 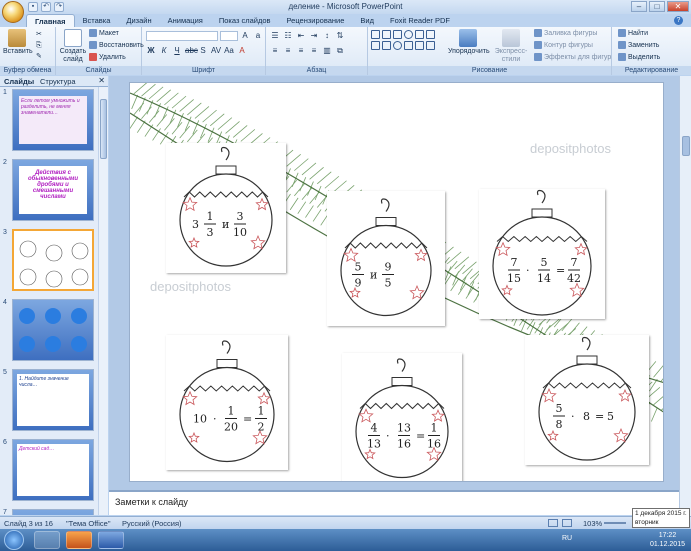 I want to click on tab-animation: Анимация, so click(x=185, y=20).